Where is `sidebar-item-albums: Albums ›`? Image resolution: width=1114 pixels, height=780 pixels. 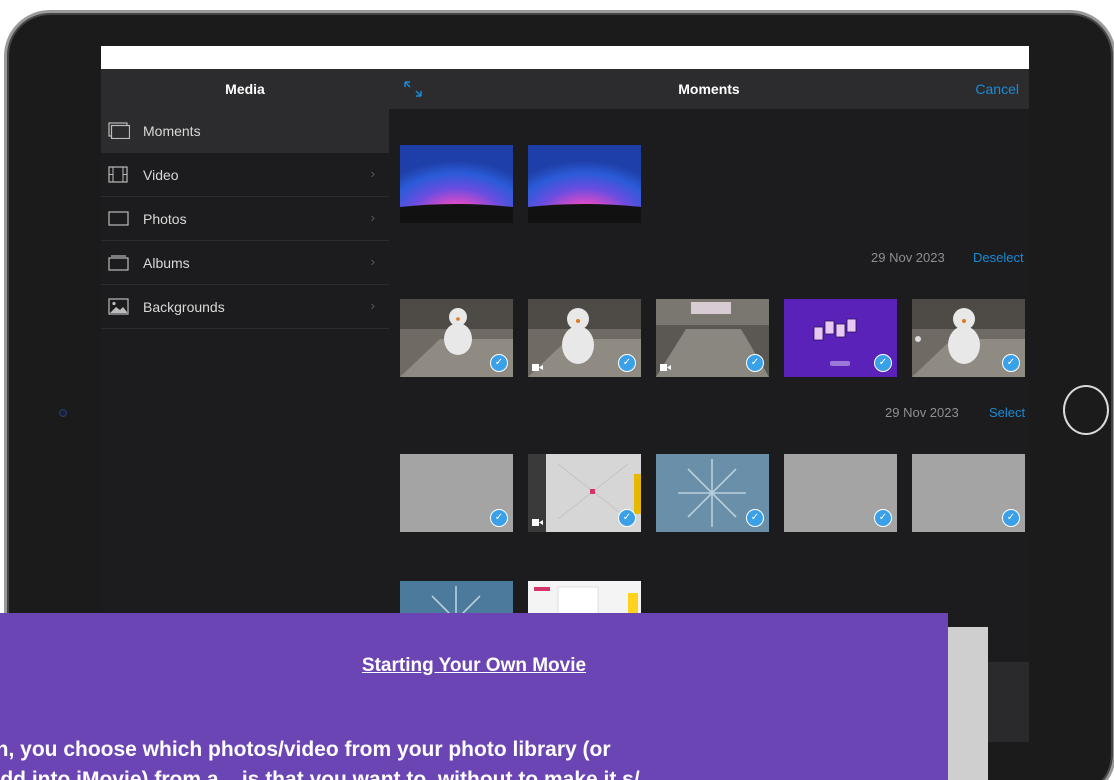 sidebar-item-albums: Albums › is located at coordinates (245, 263).